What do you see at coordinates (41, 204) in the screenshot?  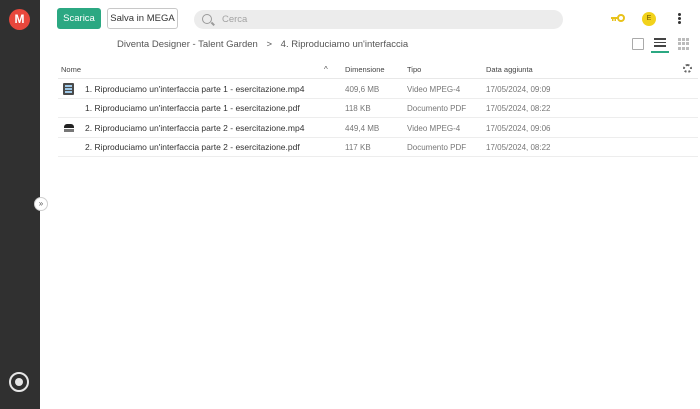 I see `expand-sidebar-button: »` at bounding box center [41, 204].